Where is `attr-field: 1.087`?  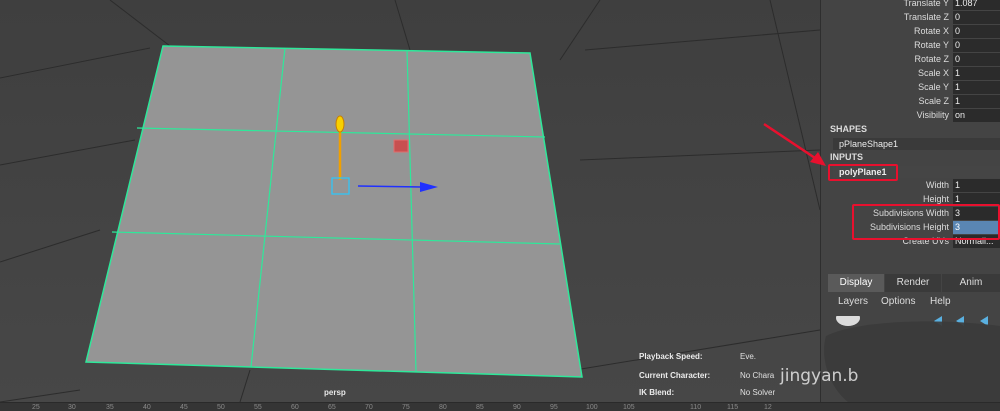
attr-field: 1.087 is located at coordinates (976, 5).